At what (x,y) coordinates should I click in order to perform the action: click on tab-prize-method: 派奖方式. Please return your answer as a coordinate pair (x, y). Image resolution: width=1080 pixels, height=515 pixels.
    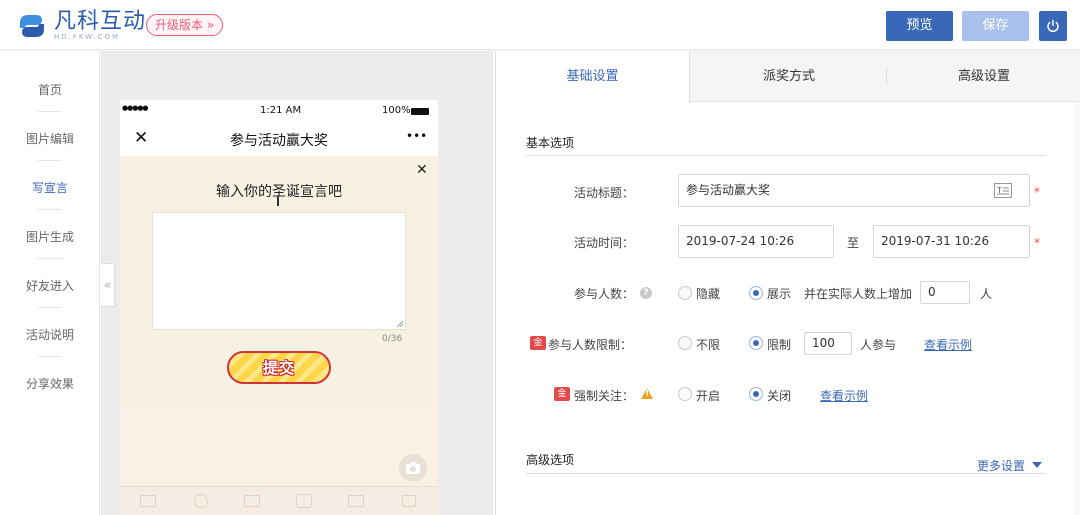
    Looking at the image, I should click on (789, 76).